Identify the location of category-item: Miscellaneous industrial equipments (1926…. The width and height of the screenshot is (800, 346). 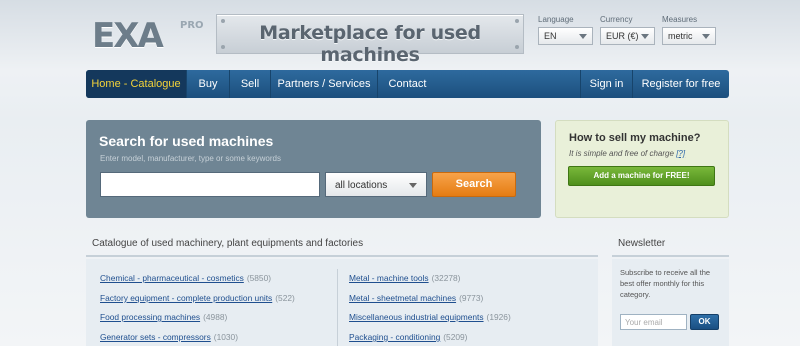
(430, 317).